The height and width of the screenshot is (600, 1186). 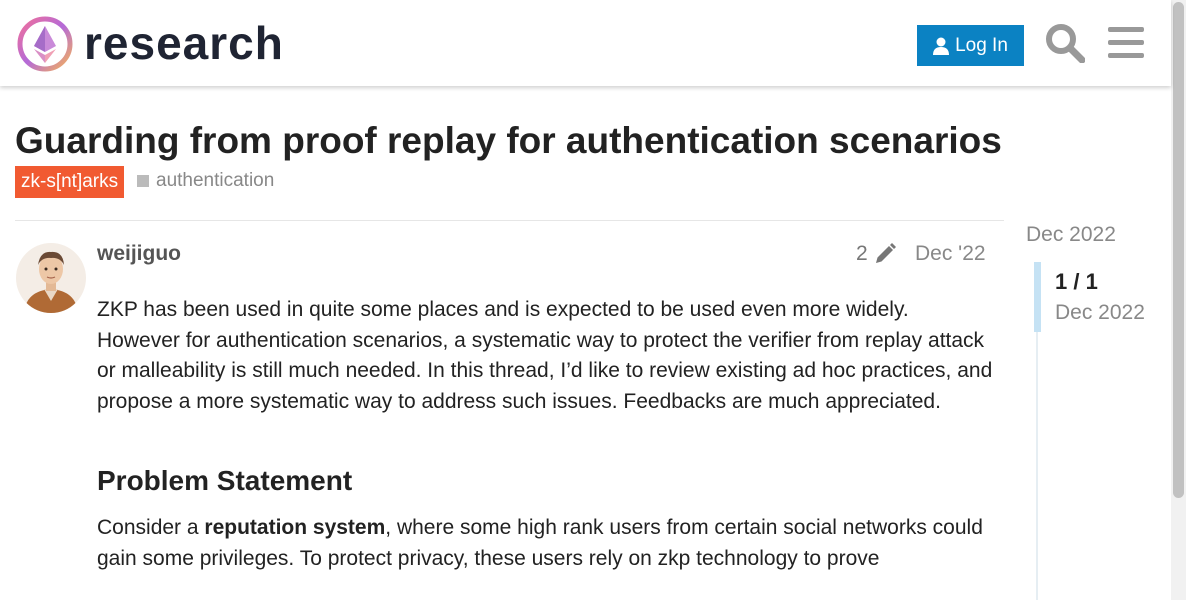 I want to click on tag-authentication: authentication, so click(x=215, y=181).